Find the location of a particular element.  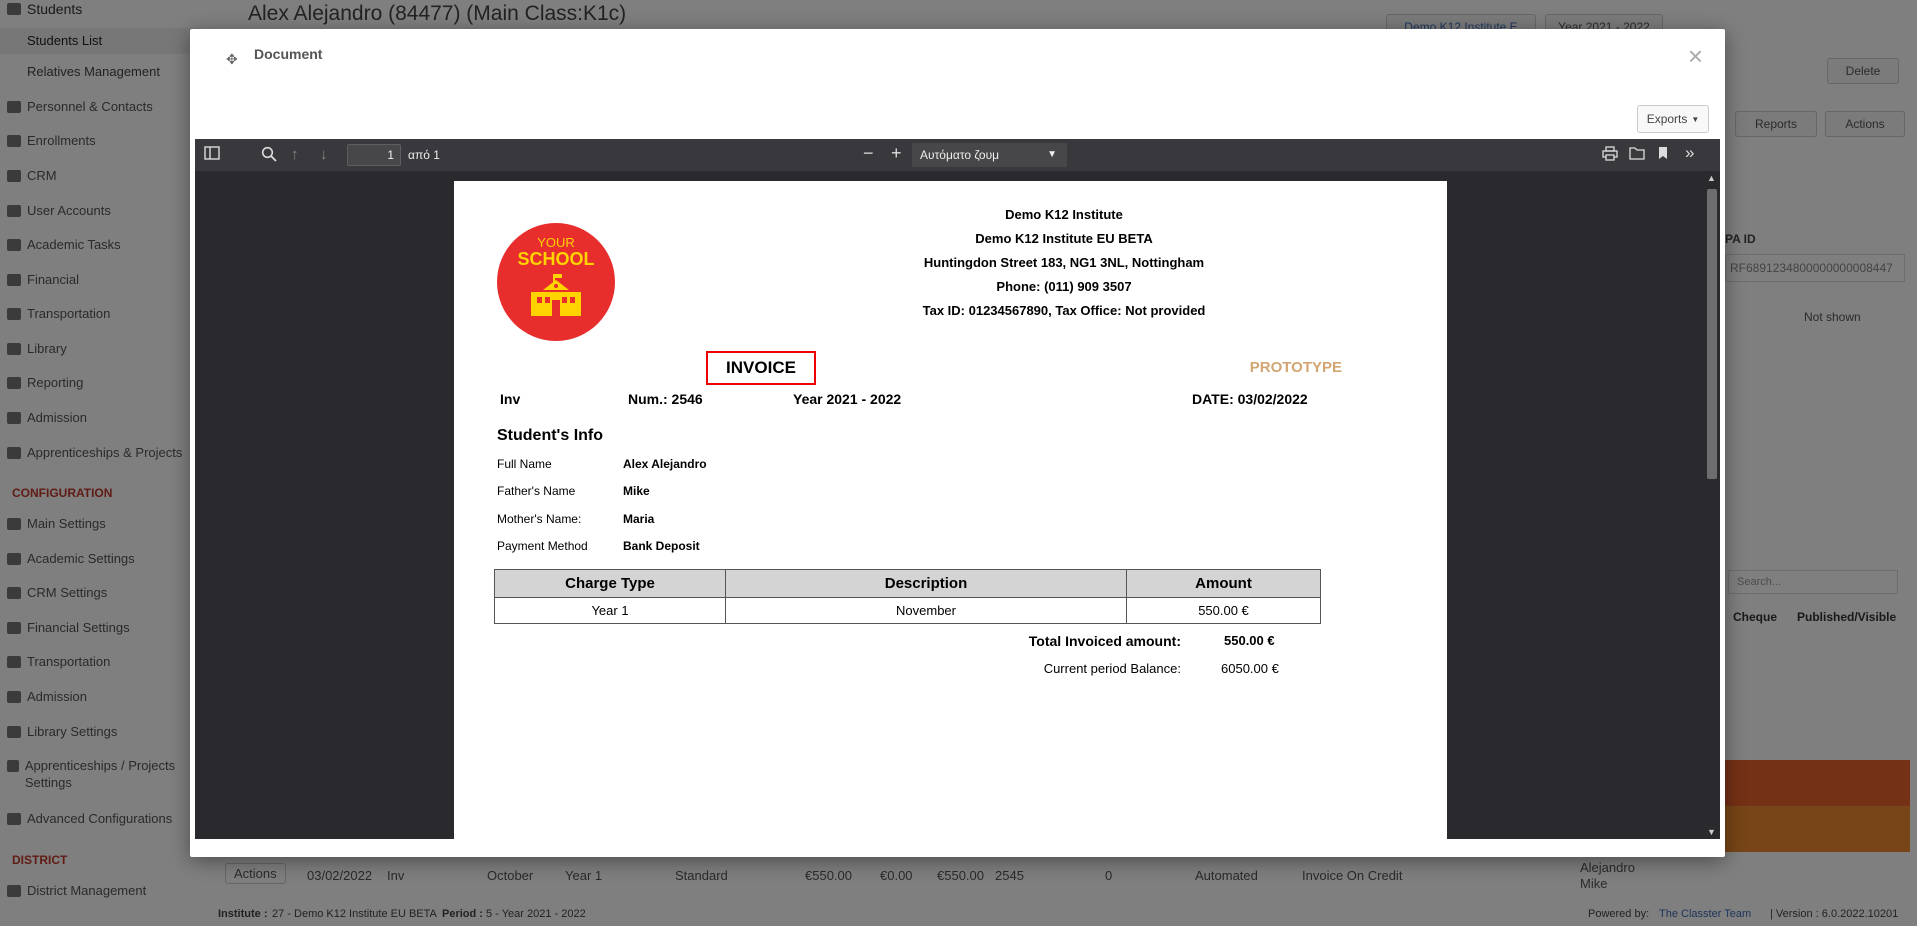

modal-title: Document is located at coordinates (288, 54).